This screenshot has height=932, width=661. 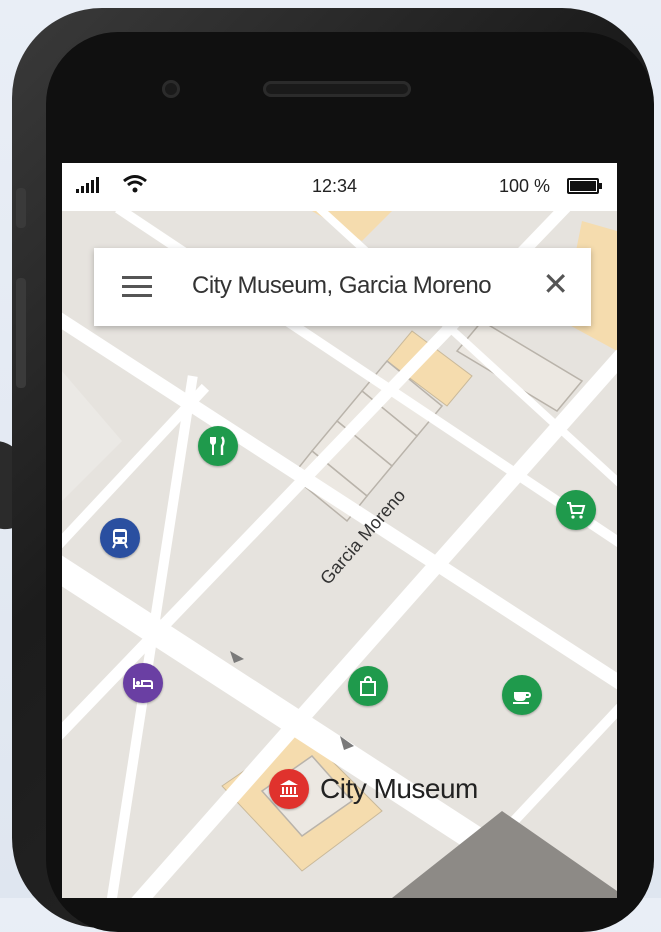 What do you see at coordinates (135, 184) in the screenshot?
I see `wifi-icon` at bounding box center [135, 184].